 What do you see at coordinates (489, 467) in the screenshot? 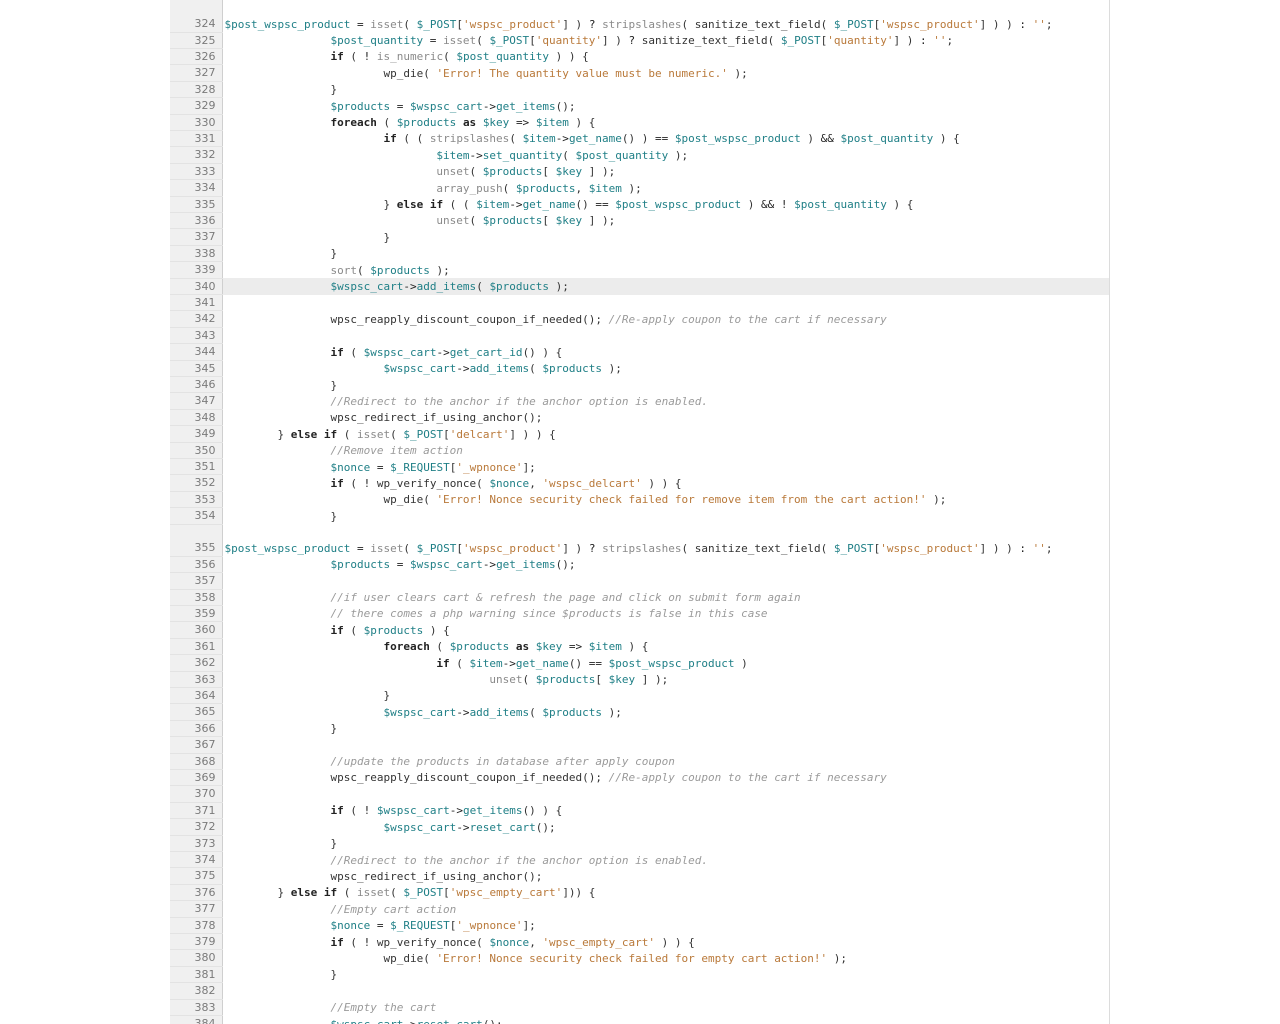
I see `code-token: '_wpnonce'` at bounding box center [489, 467].